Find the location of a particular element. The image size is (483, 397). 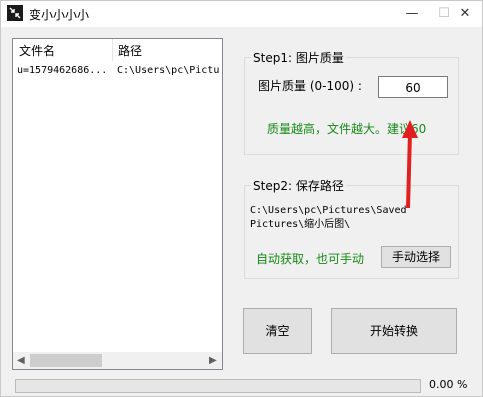

horizontal-scrollbar: ◀ ▶ is located at coordinates (117, 360).